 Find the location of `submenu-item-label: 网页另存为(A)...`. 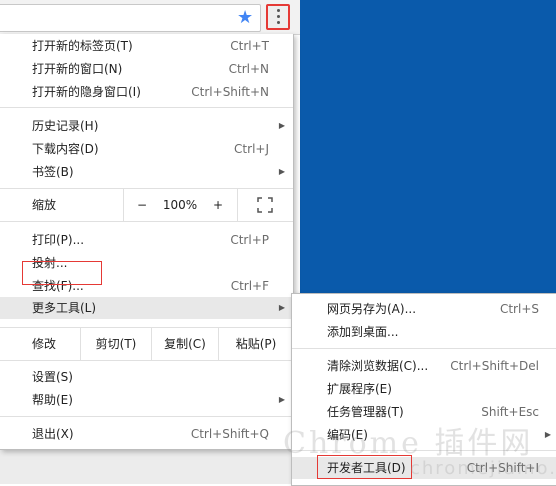

submenu-item-label: 网页另存为(A)... is located at coordinates (372, 309).